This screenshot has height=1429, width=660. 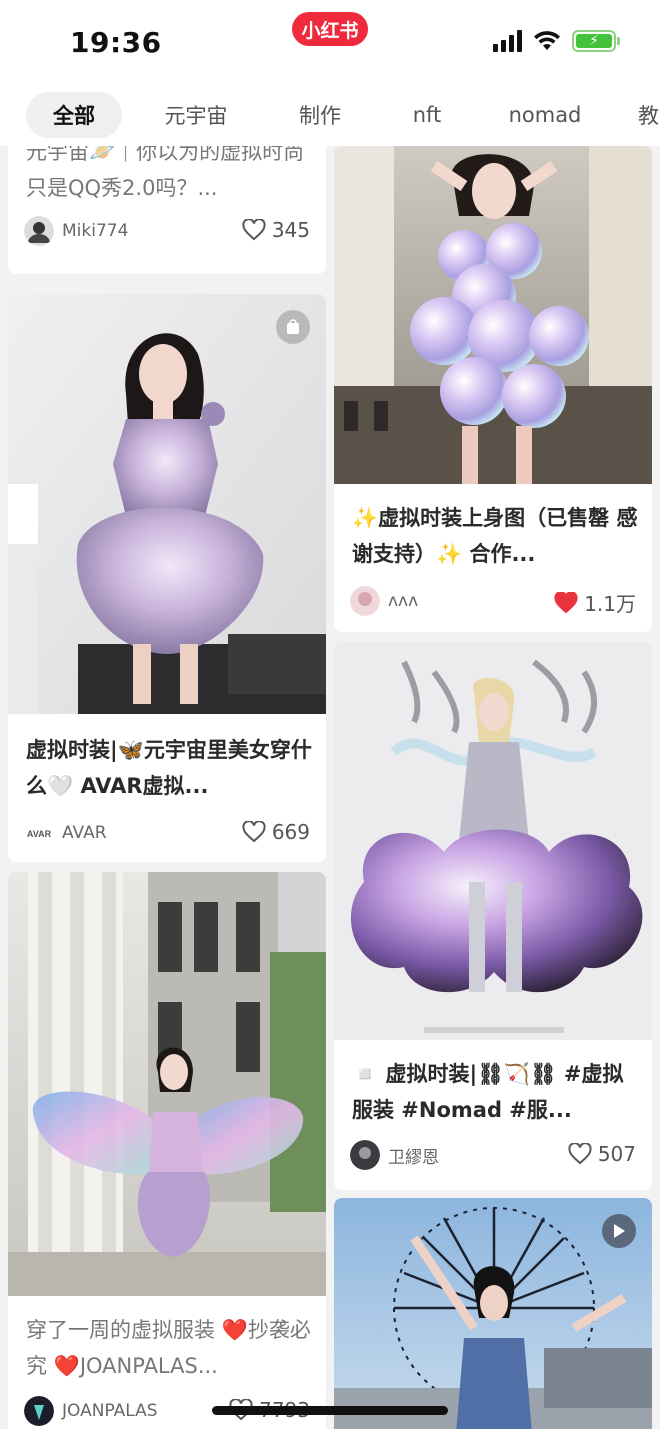 I want to click on post-card, so click(x=493, y=1313).